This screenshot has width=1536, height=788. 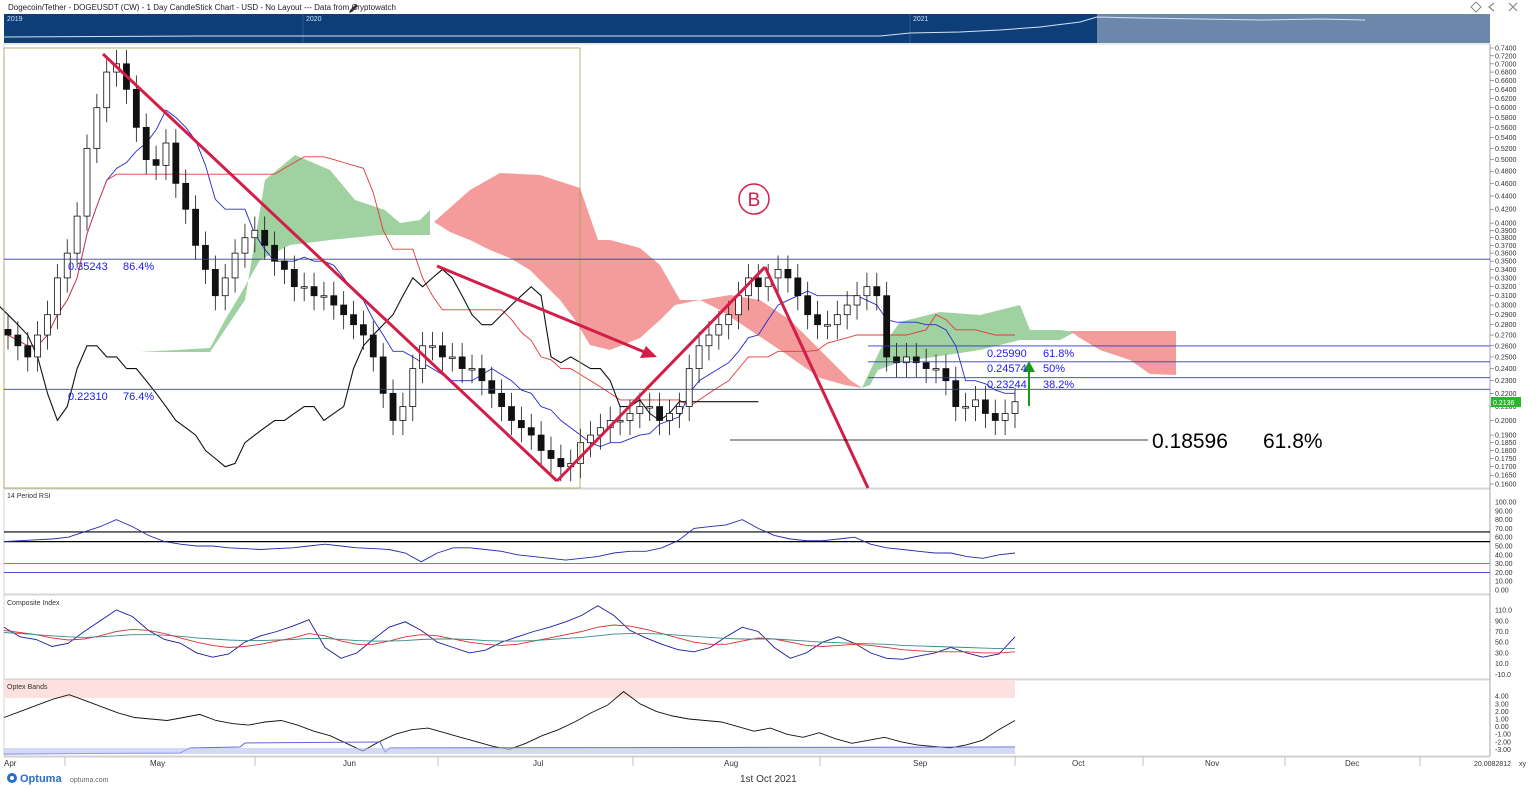 I want to click on big-fib-pct: 61.8%, so click(x=1293, y=441).